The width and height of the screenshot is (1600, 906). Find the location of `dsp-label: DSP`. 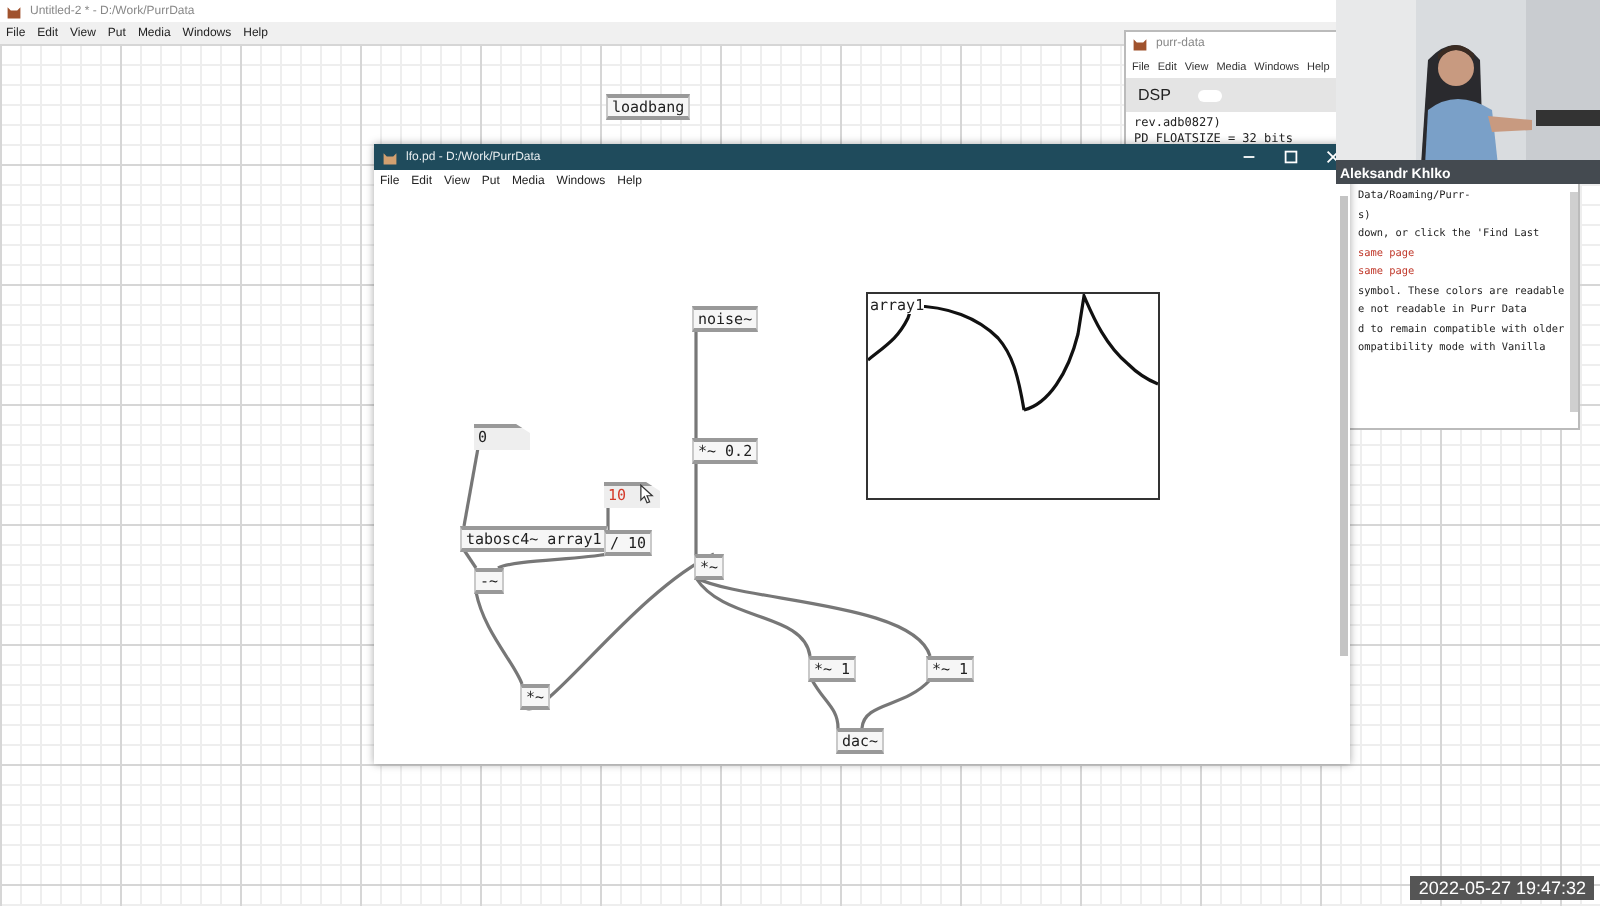

dsp-label: DSP is located at coordinates (1154, 95).